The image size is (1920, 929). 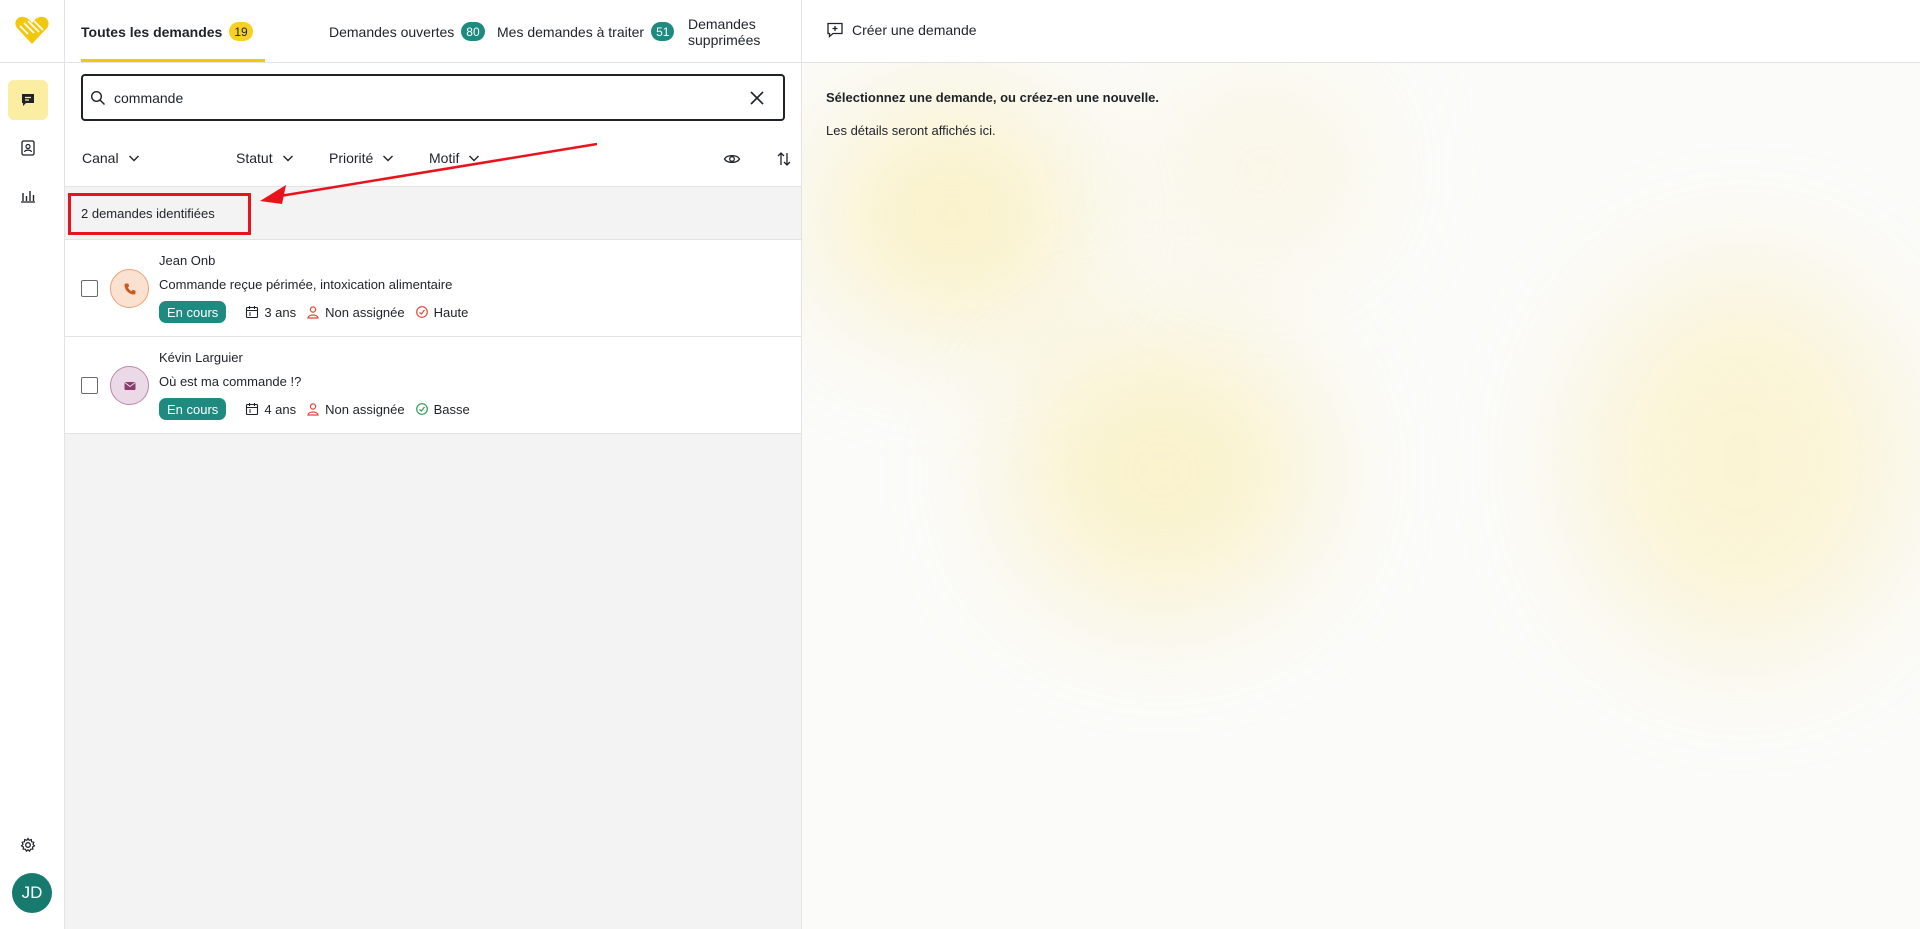 I want to click on request-priority: Basse, so click(x=442, y=409).